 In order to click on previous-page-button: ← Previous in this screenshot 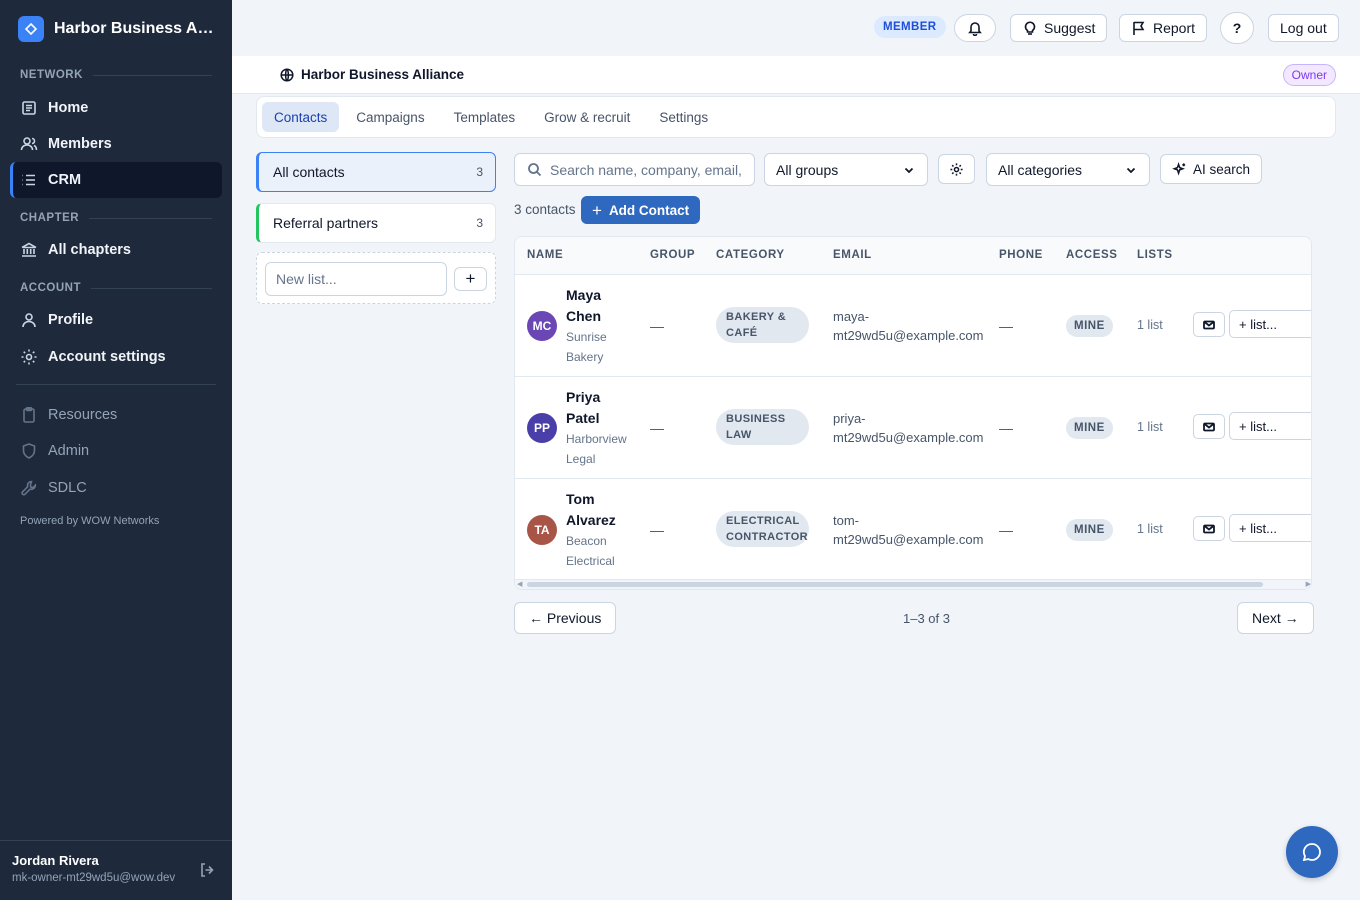, I will do `click(565, 618)`.